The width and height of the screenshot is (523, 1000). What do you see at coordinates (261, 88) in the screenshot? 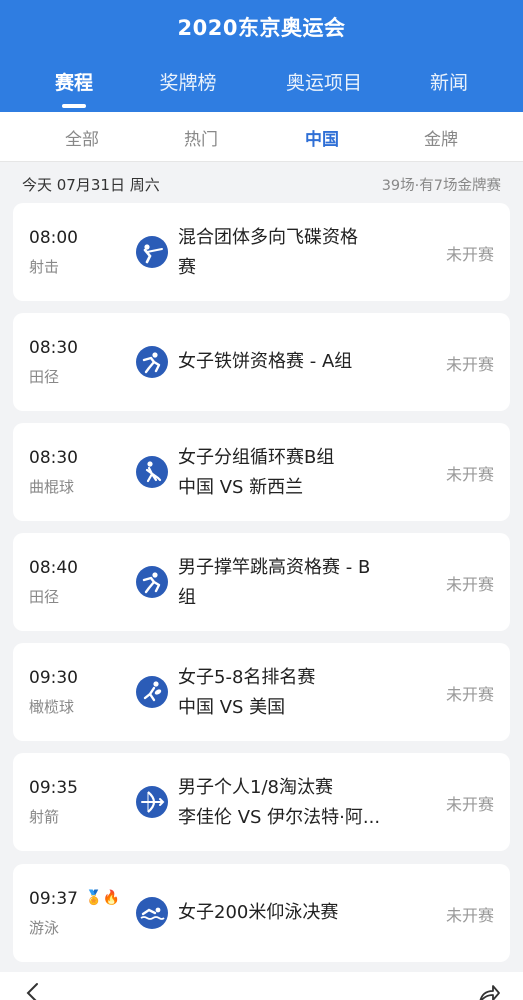
I see `main-tab-bar: 赛程 奖牌榜 奥运项目 新闻` at bounding box center [261, 88].